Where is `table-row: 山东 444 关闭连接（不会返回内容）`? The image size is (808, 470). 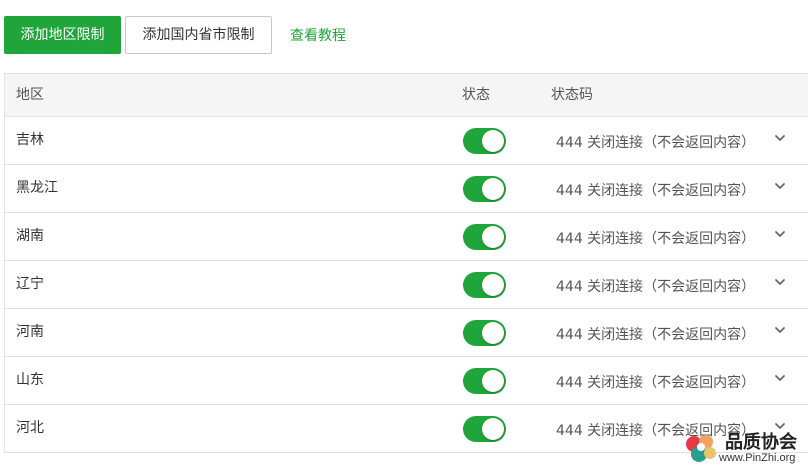
table-row: 山东 444 关闭连接（不会返回内容） is located at coordinates (406, 381).